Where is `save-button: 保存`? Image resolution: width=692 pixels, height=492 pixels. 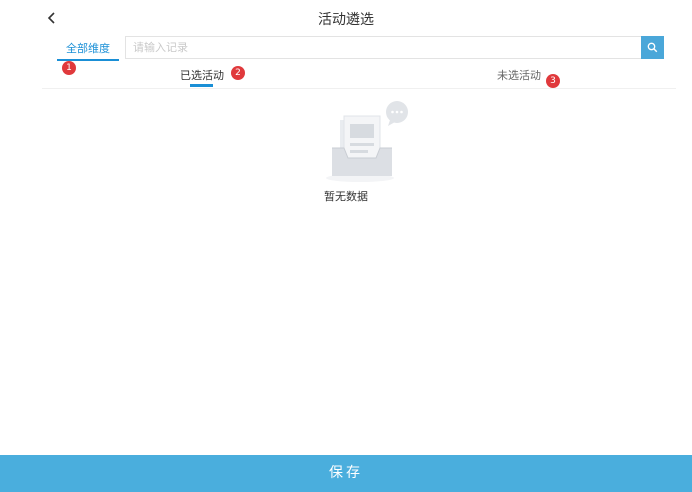
save-button: 保存 is located at coordinates (346, 473).